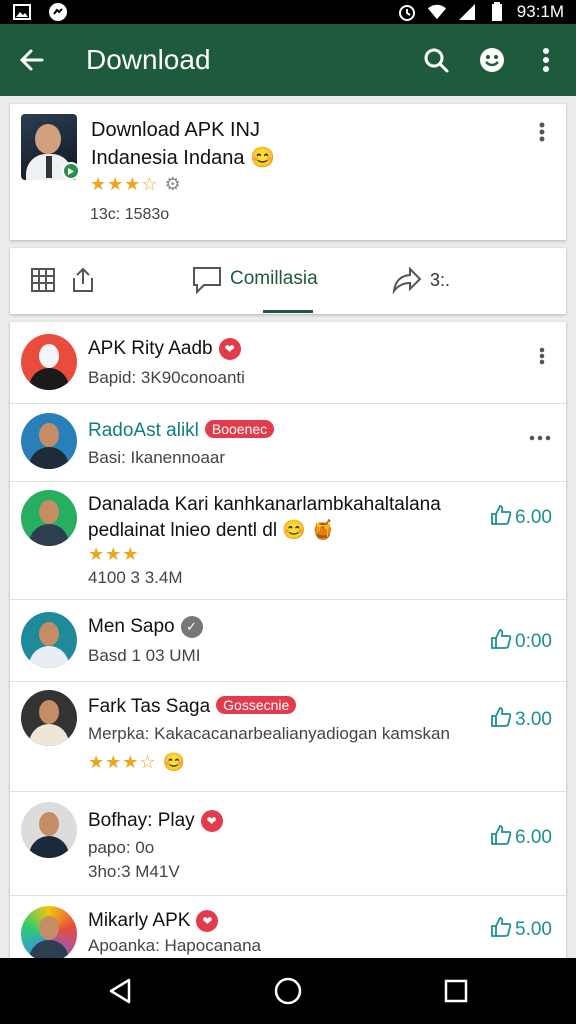 The height and width of the screenshot is (1024, 576). I want to click on settings-gear-icon: ⚙, so click(173, 184).